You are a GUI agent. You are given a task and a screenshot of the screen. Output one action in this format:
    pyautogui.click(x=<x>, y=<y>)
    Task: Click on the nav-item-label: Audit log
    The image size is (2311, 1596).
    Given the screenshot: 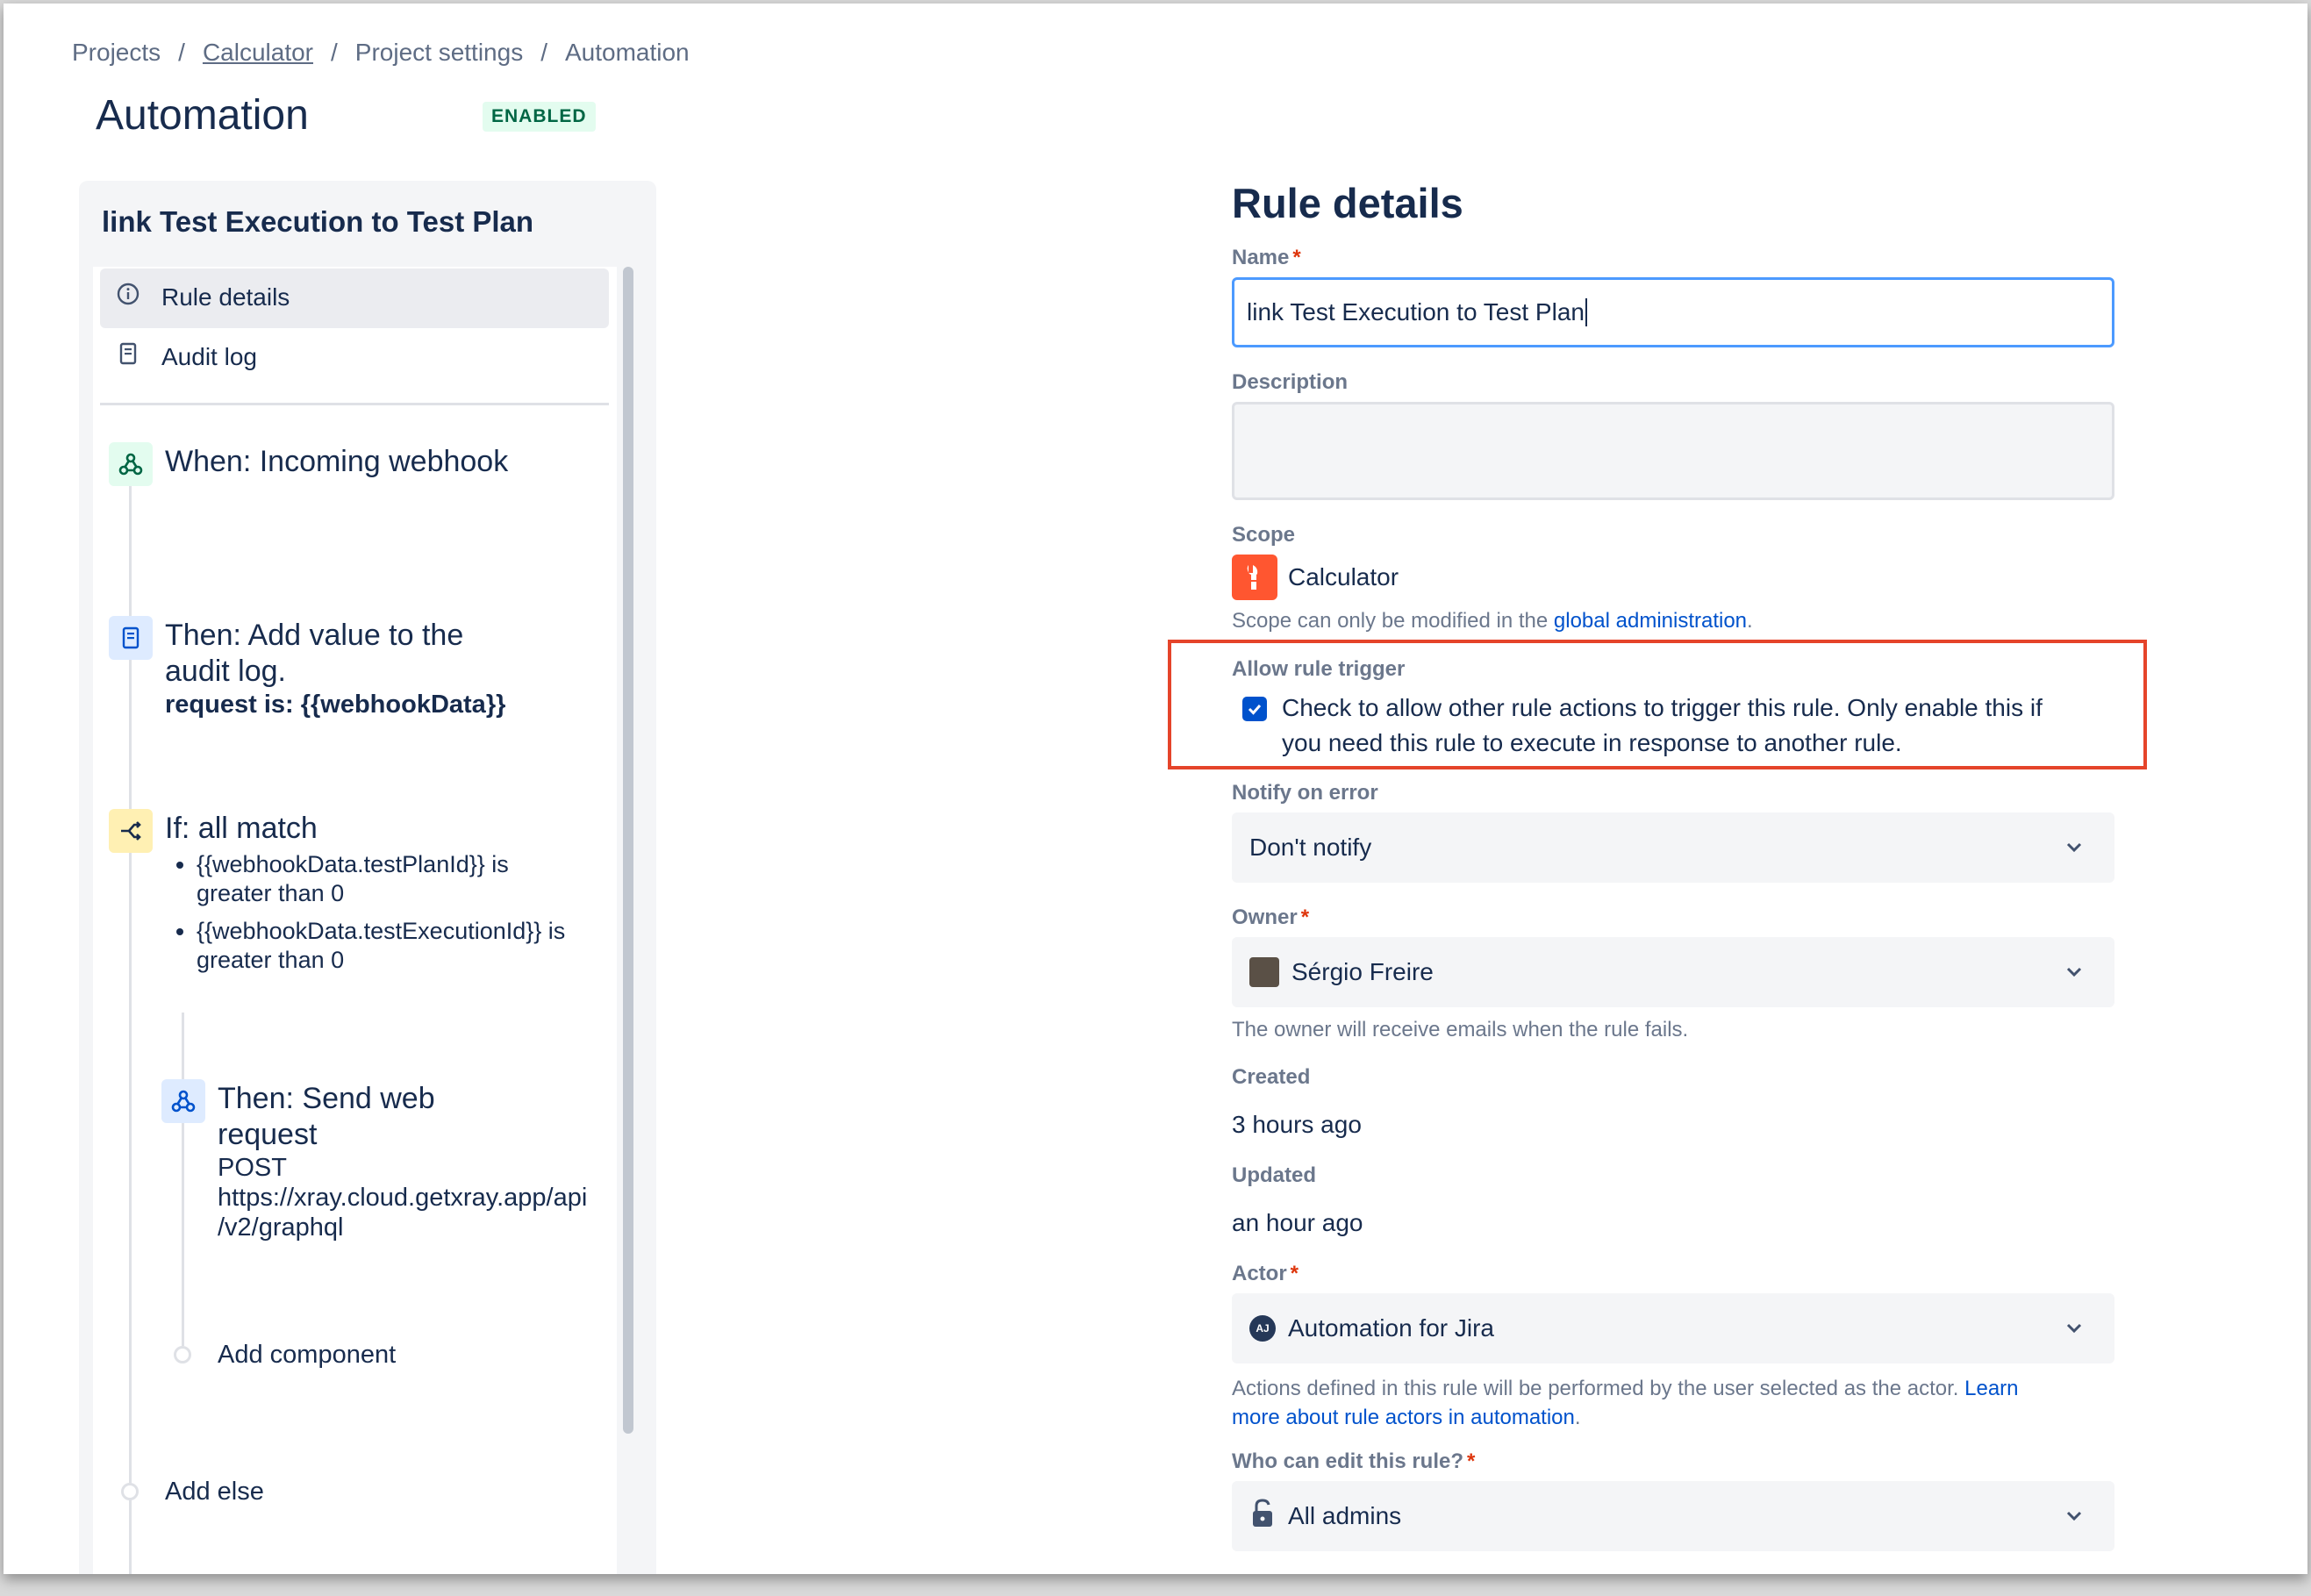 What is the action you would take?
    pyautogui.click(x=209, y=356)
    